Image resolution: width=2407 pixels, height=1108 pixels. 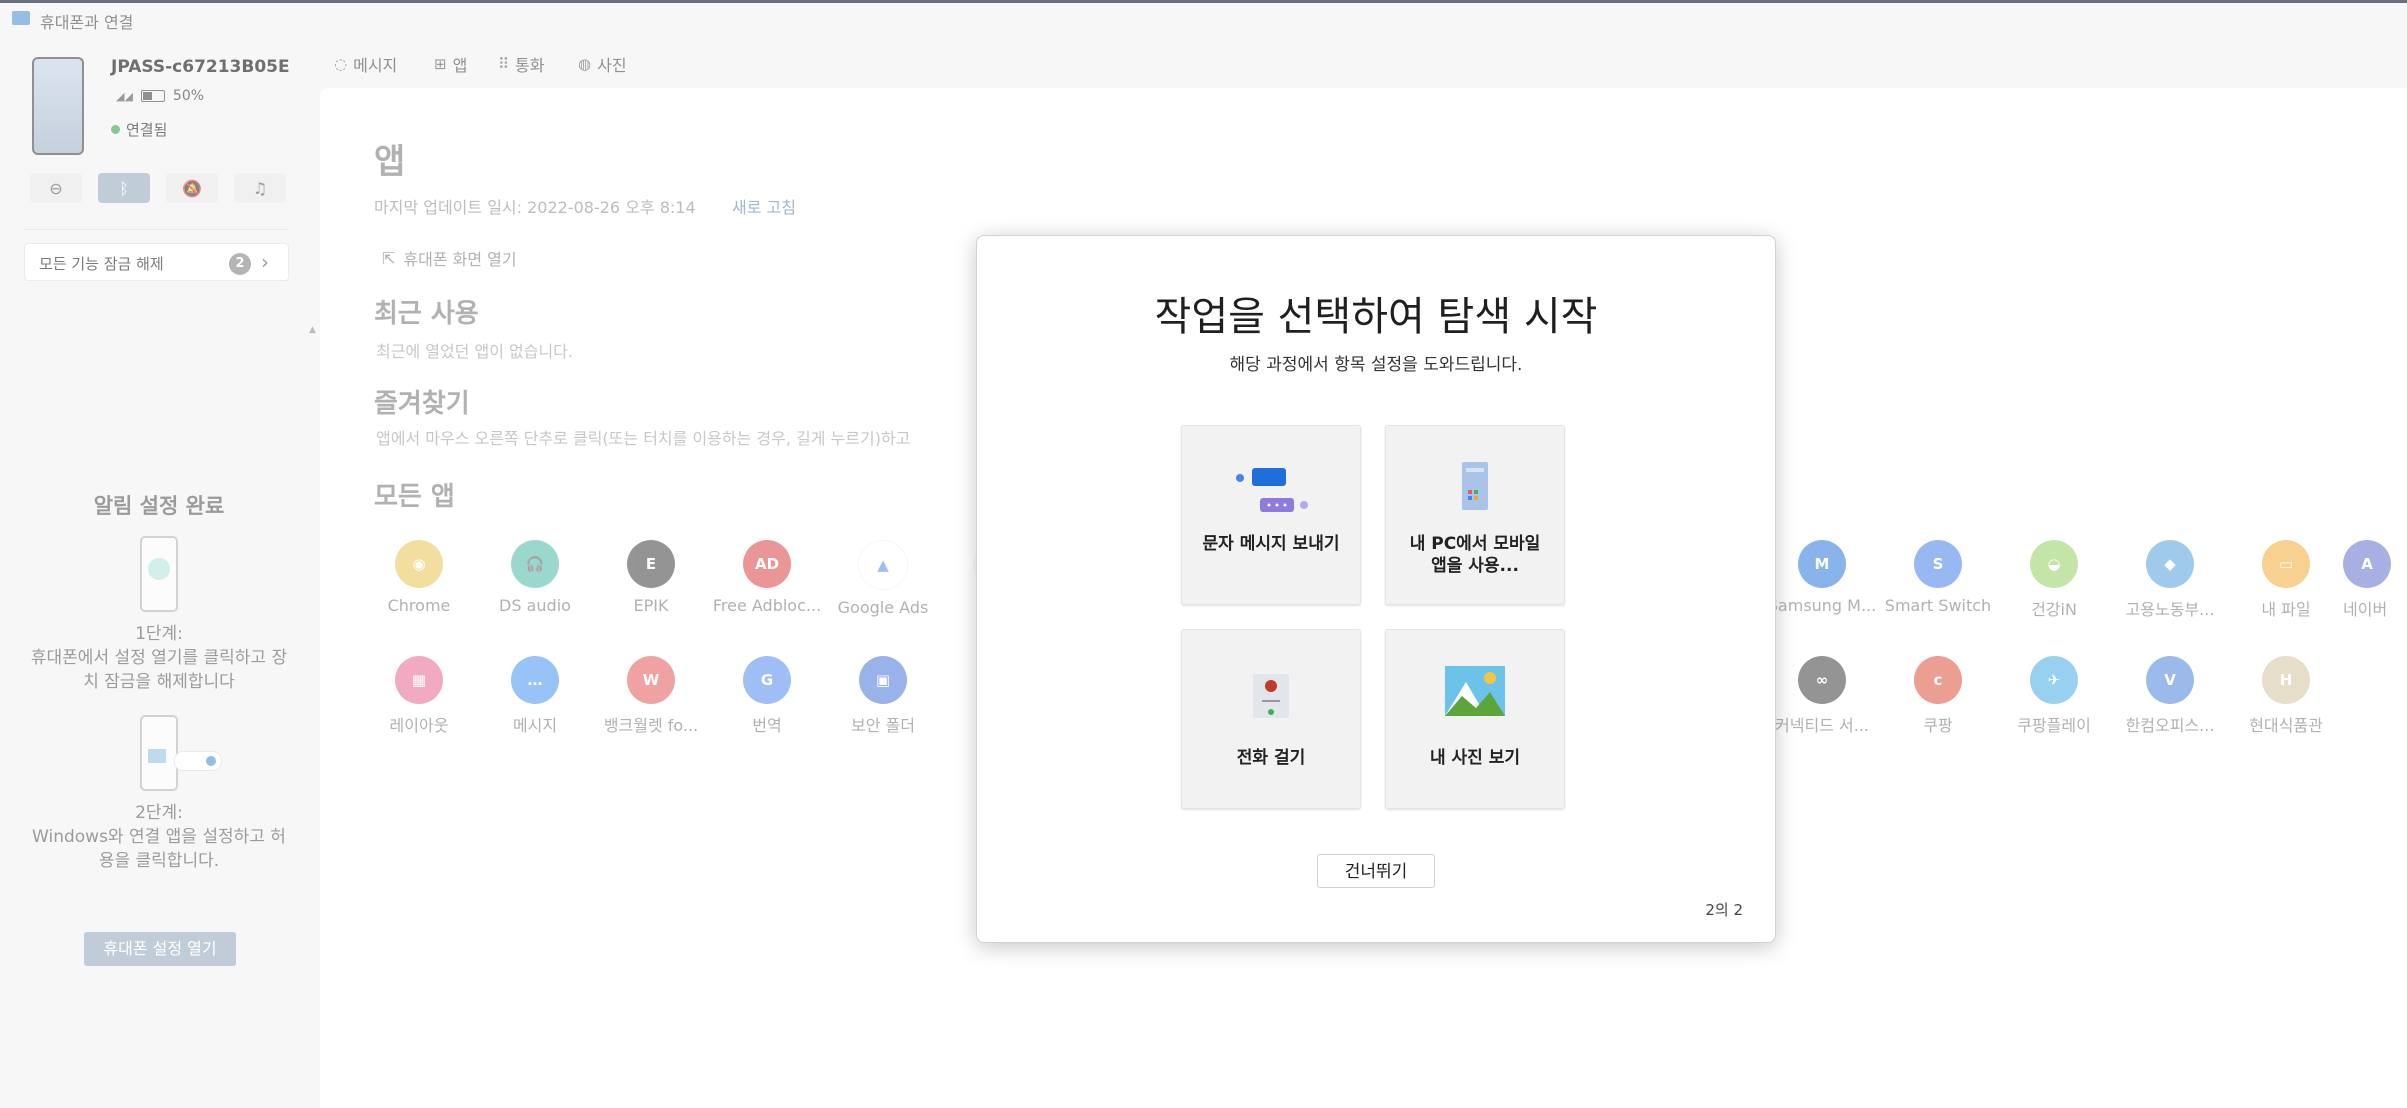 What do you see at coordinates (1475, 758) in the screenshot?
I see `card-view-photos-label: 내 사진 보기` at bounding box center [1475, 758].